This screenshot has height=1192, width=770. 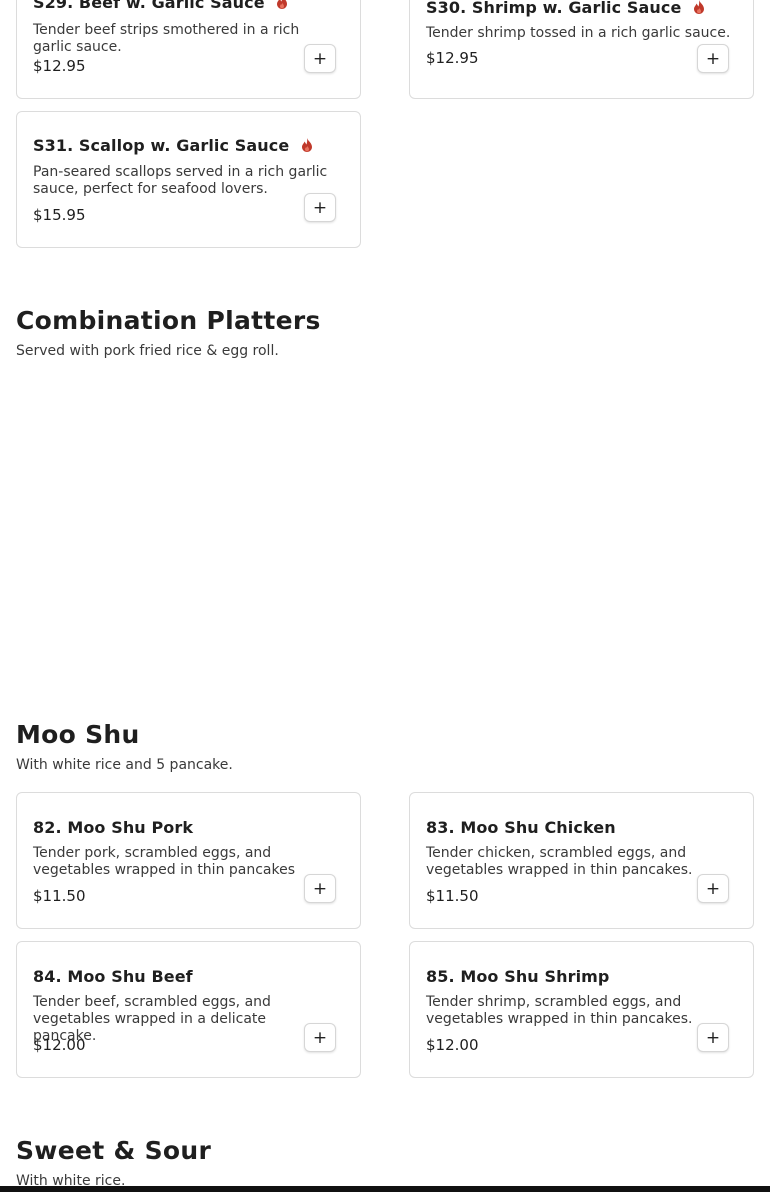 What do you see at coordinates (124, 765) in the screenshot?
I see `section-subtitle: With white rice and 5 pancake.` at bounding box center [124, 765].